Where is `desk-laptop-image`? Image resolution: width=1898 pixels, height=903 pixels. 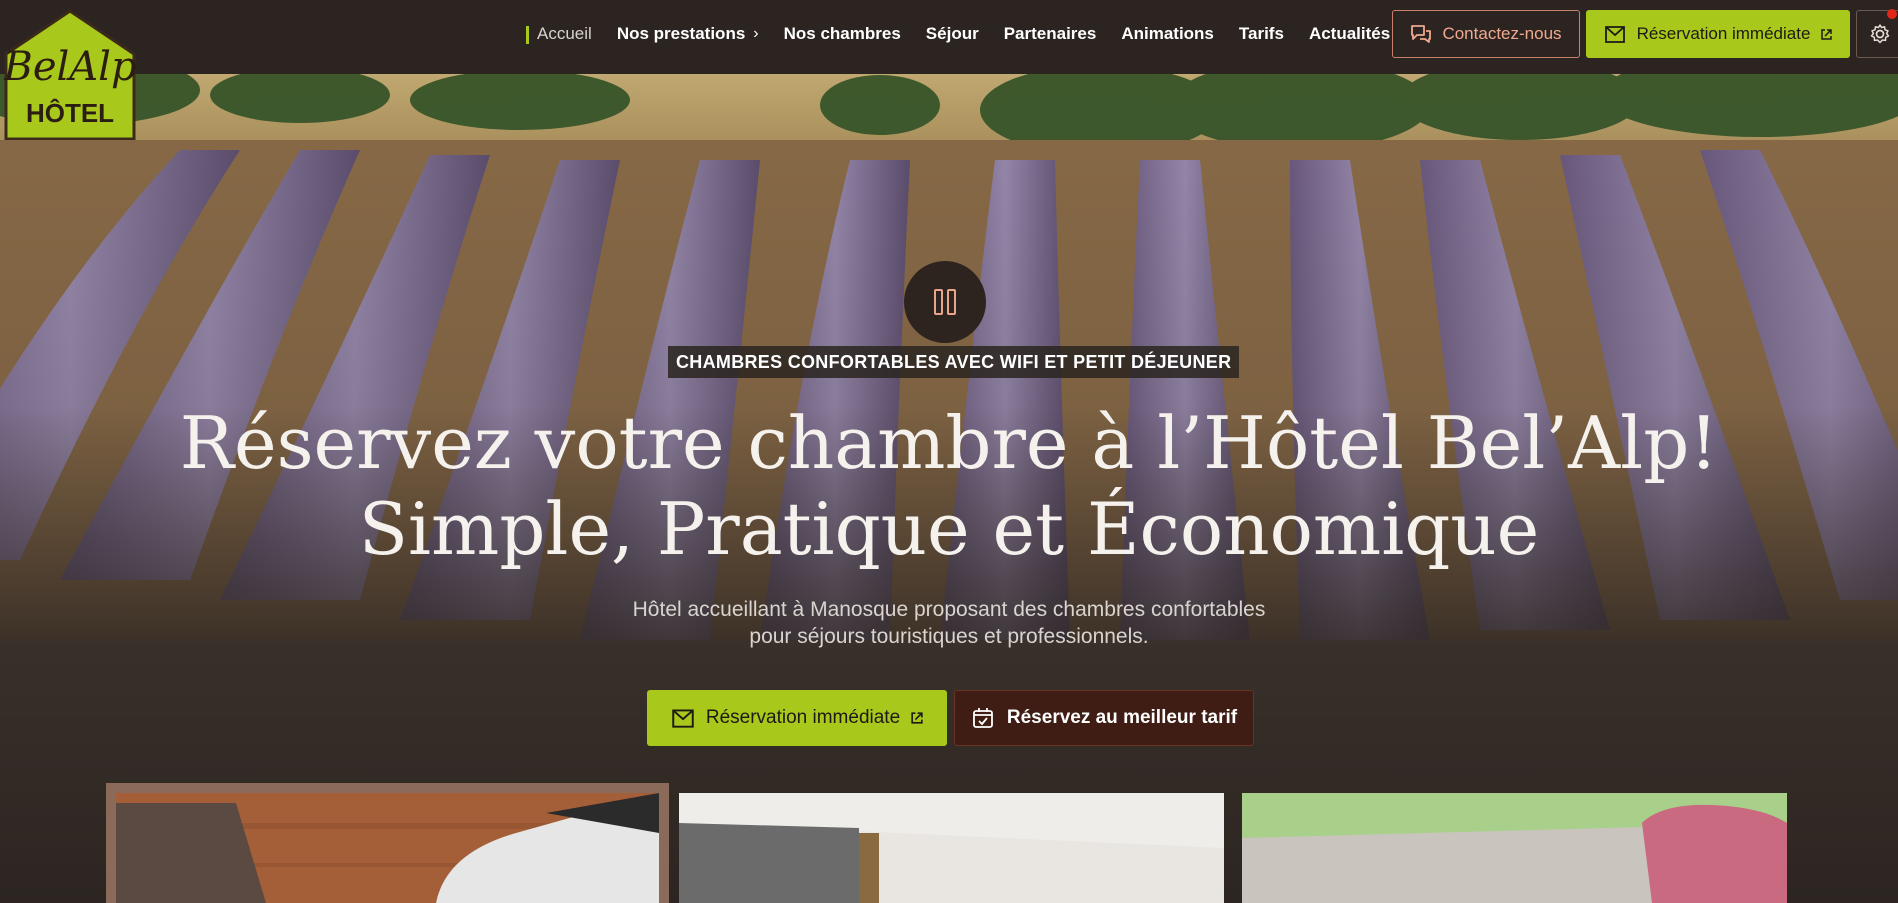 desk-laptop-image is located at coordinates (387, 848).